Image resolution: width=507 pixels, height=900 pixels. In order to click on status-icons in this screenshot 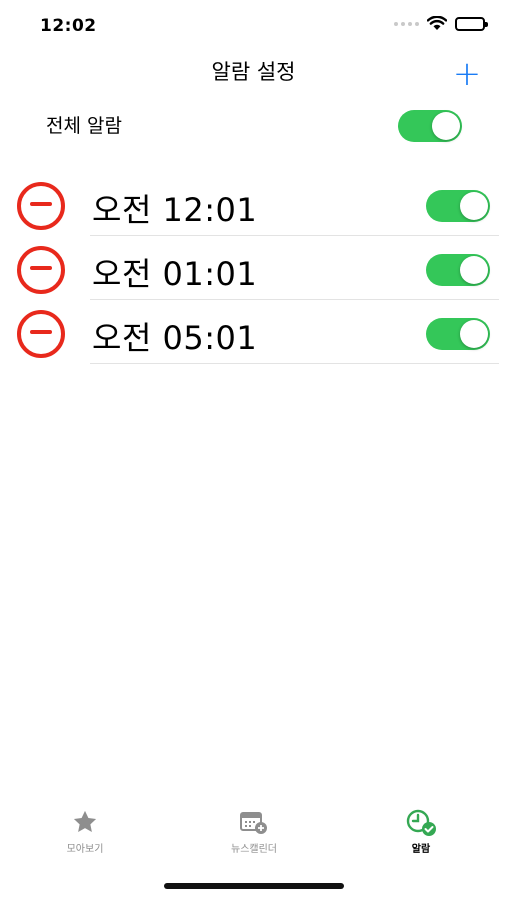, I will do `click(441, 23)`.